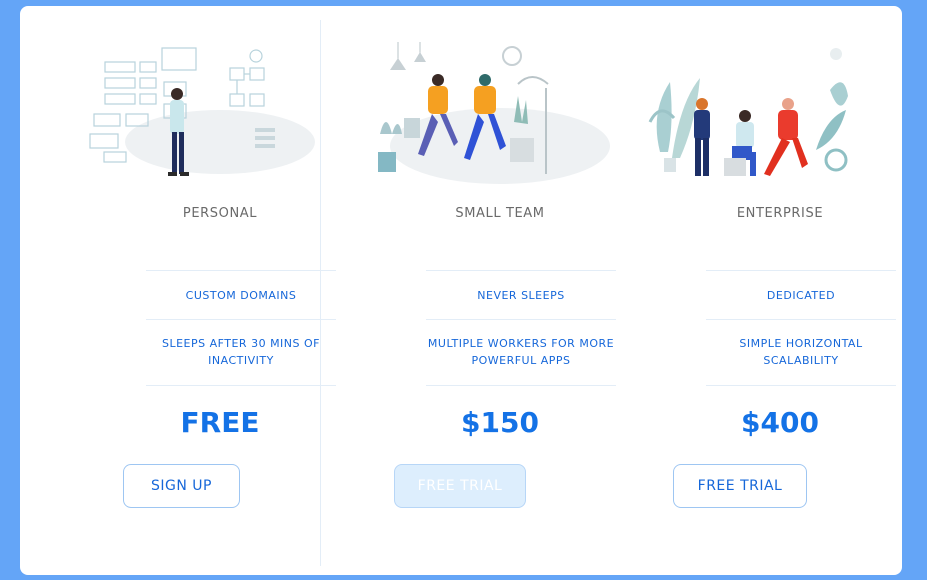  Describe the element at coordinates (801, 295) in the screenshot. I see `feature-item: DEDICATED` at that location.